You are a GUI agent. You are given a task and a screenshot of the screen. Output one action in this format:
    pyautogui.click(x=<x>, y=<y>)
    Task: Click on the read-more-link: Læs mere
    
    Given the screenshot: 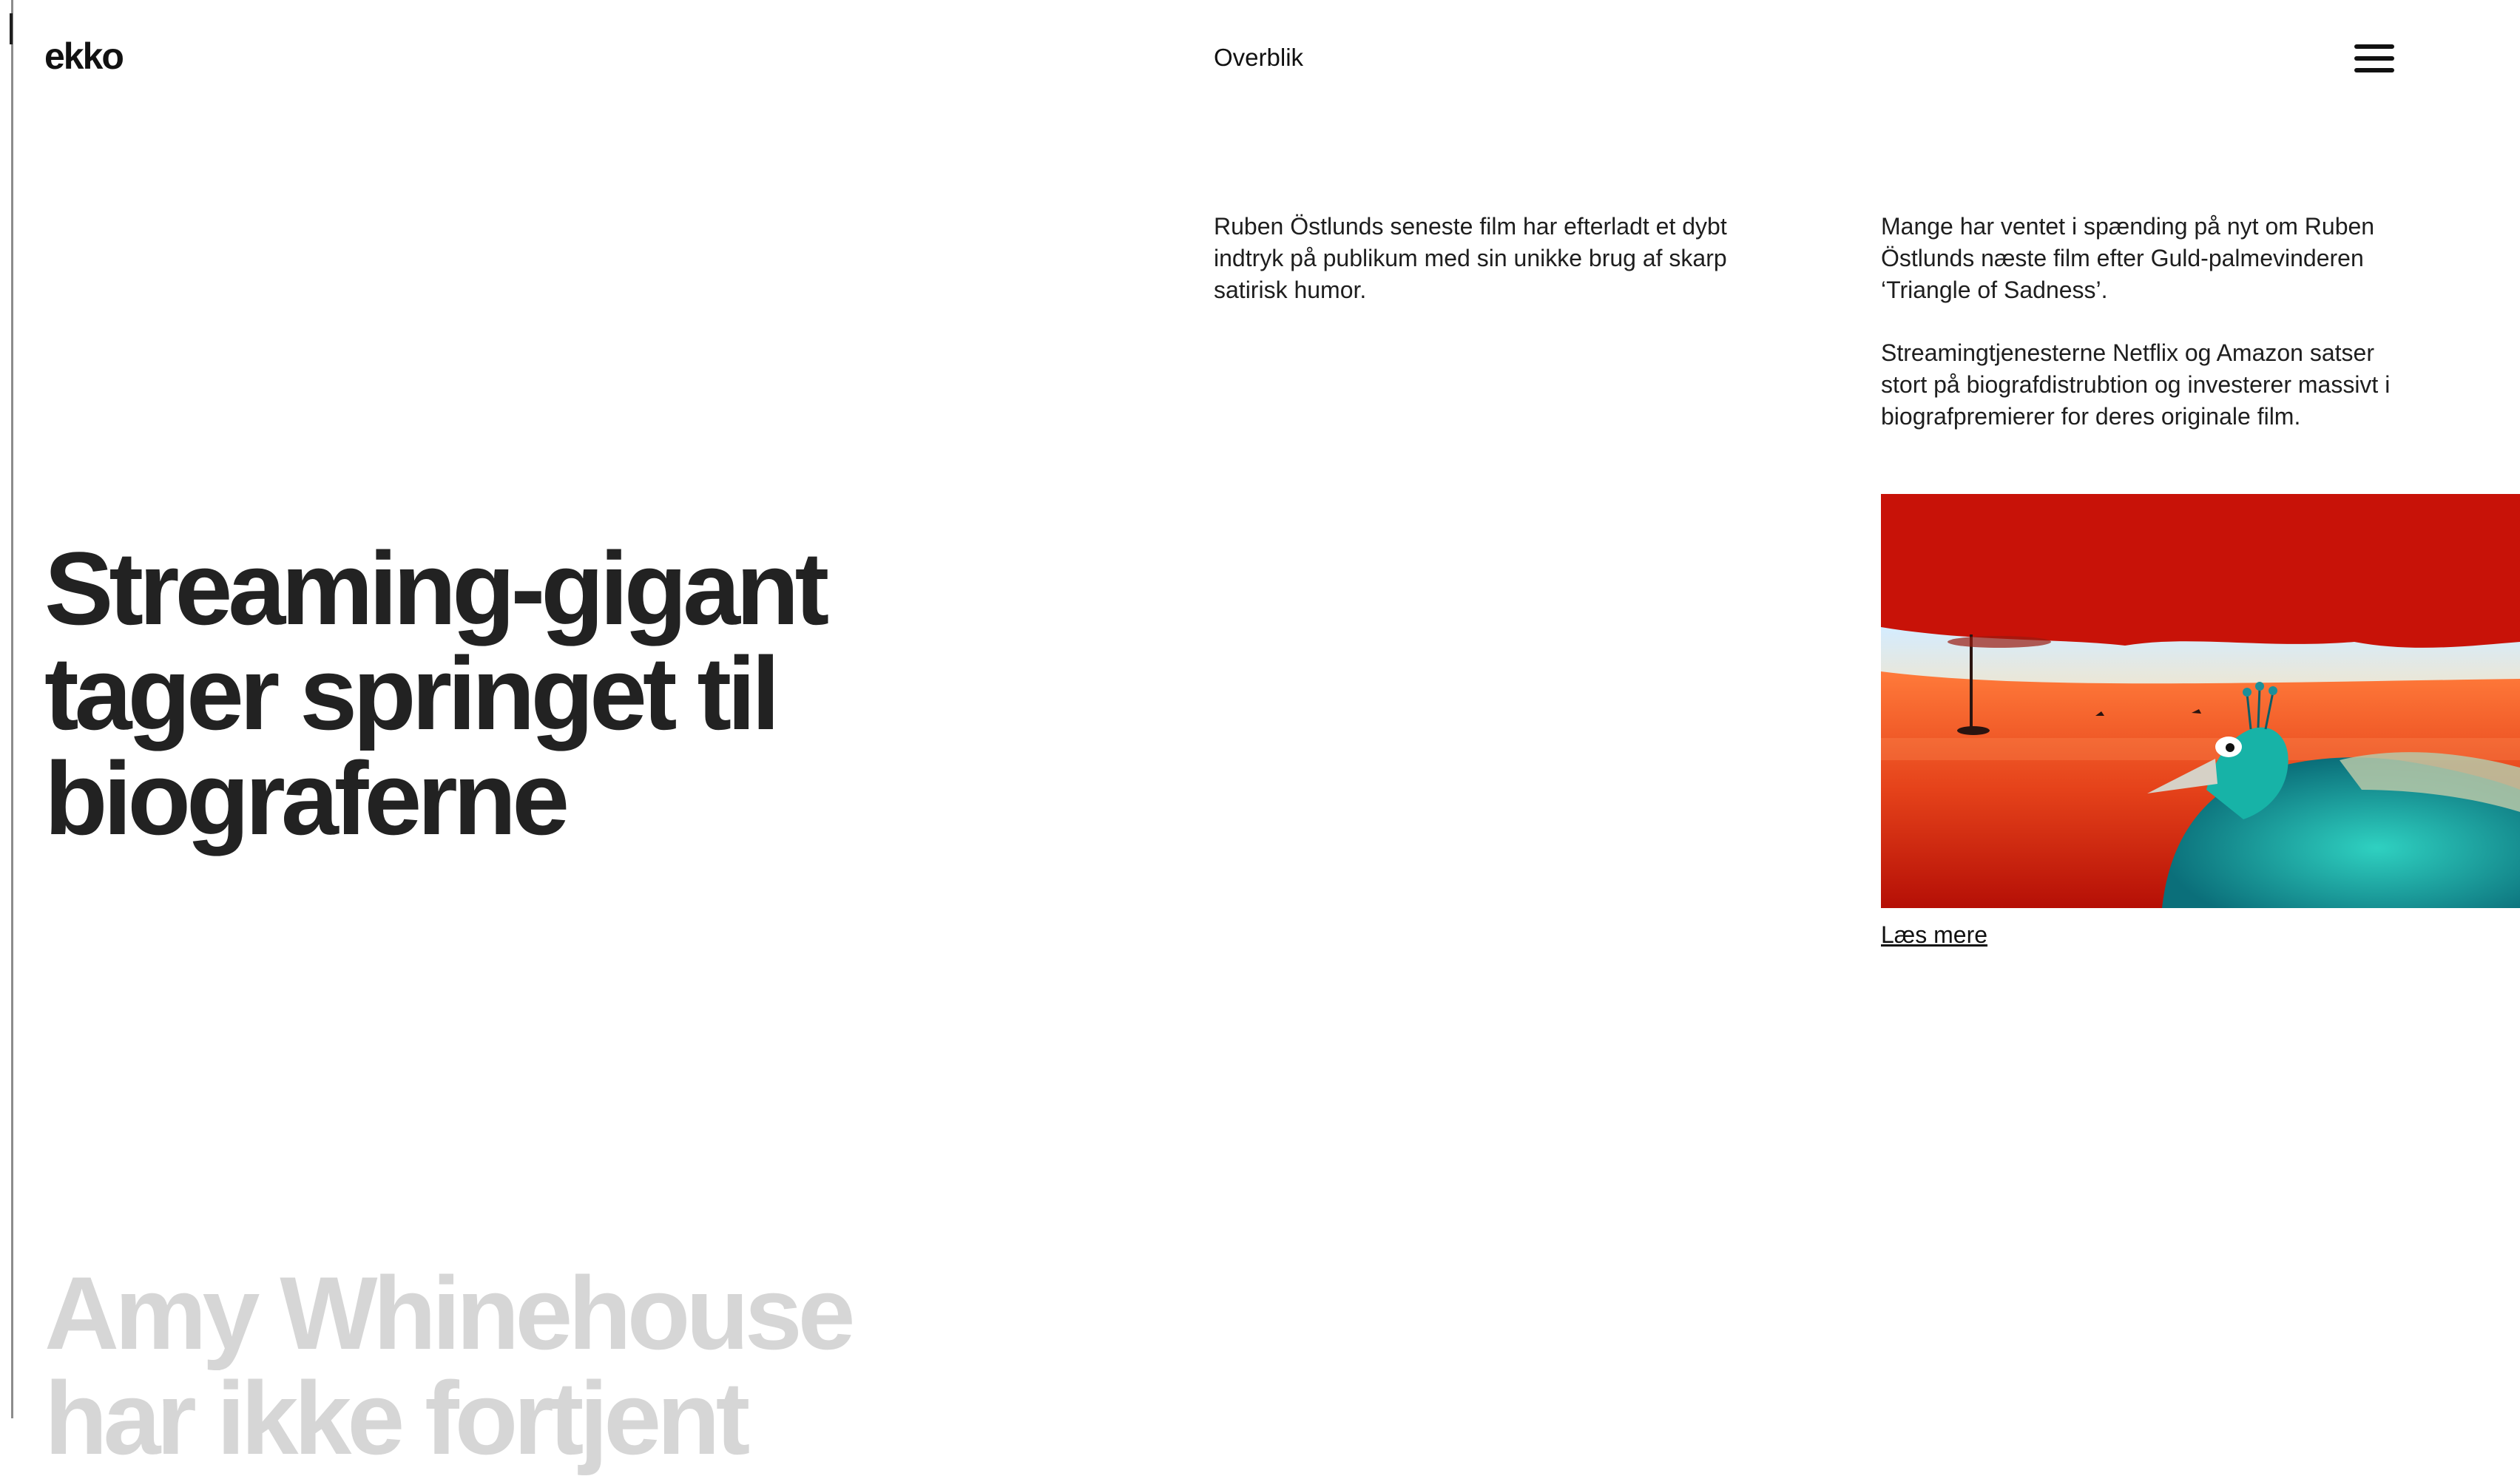 What is the action you would take?
    pyautogui.click(x=1934, y=934)
    